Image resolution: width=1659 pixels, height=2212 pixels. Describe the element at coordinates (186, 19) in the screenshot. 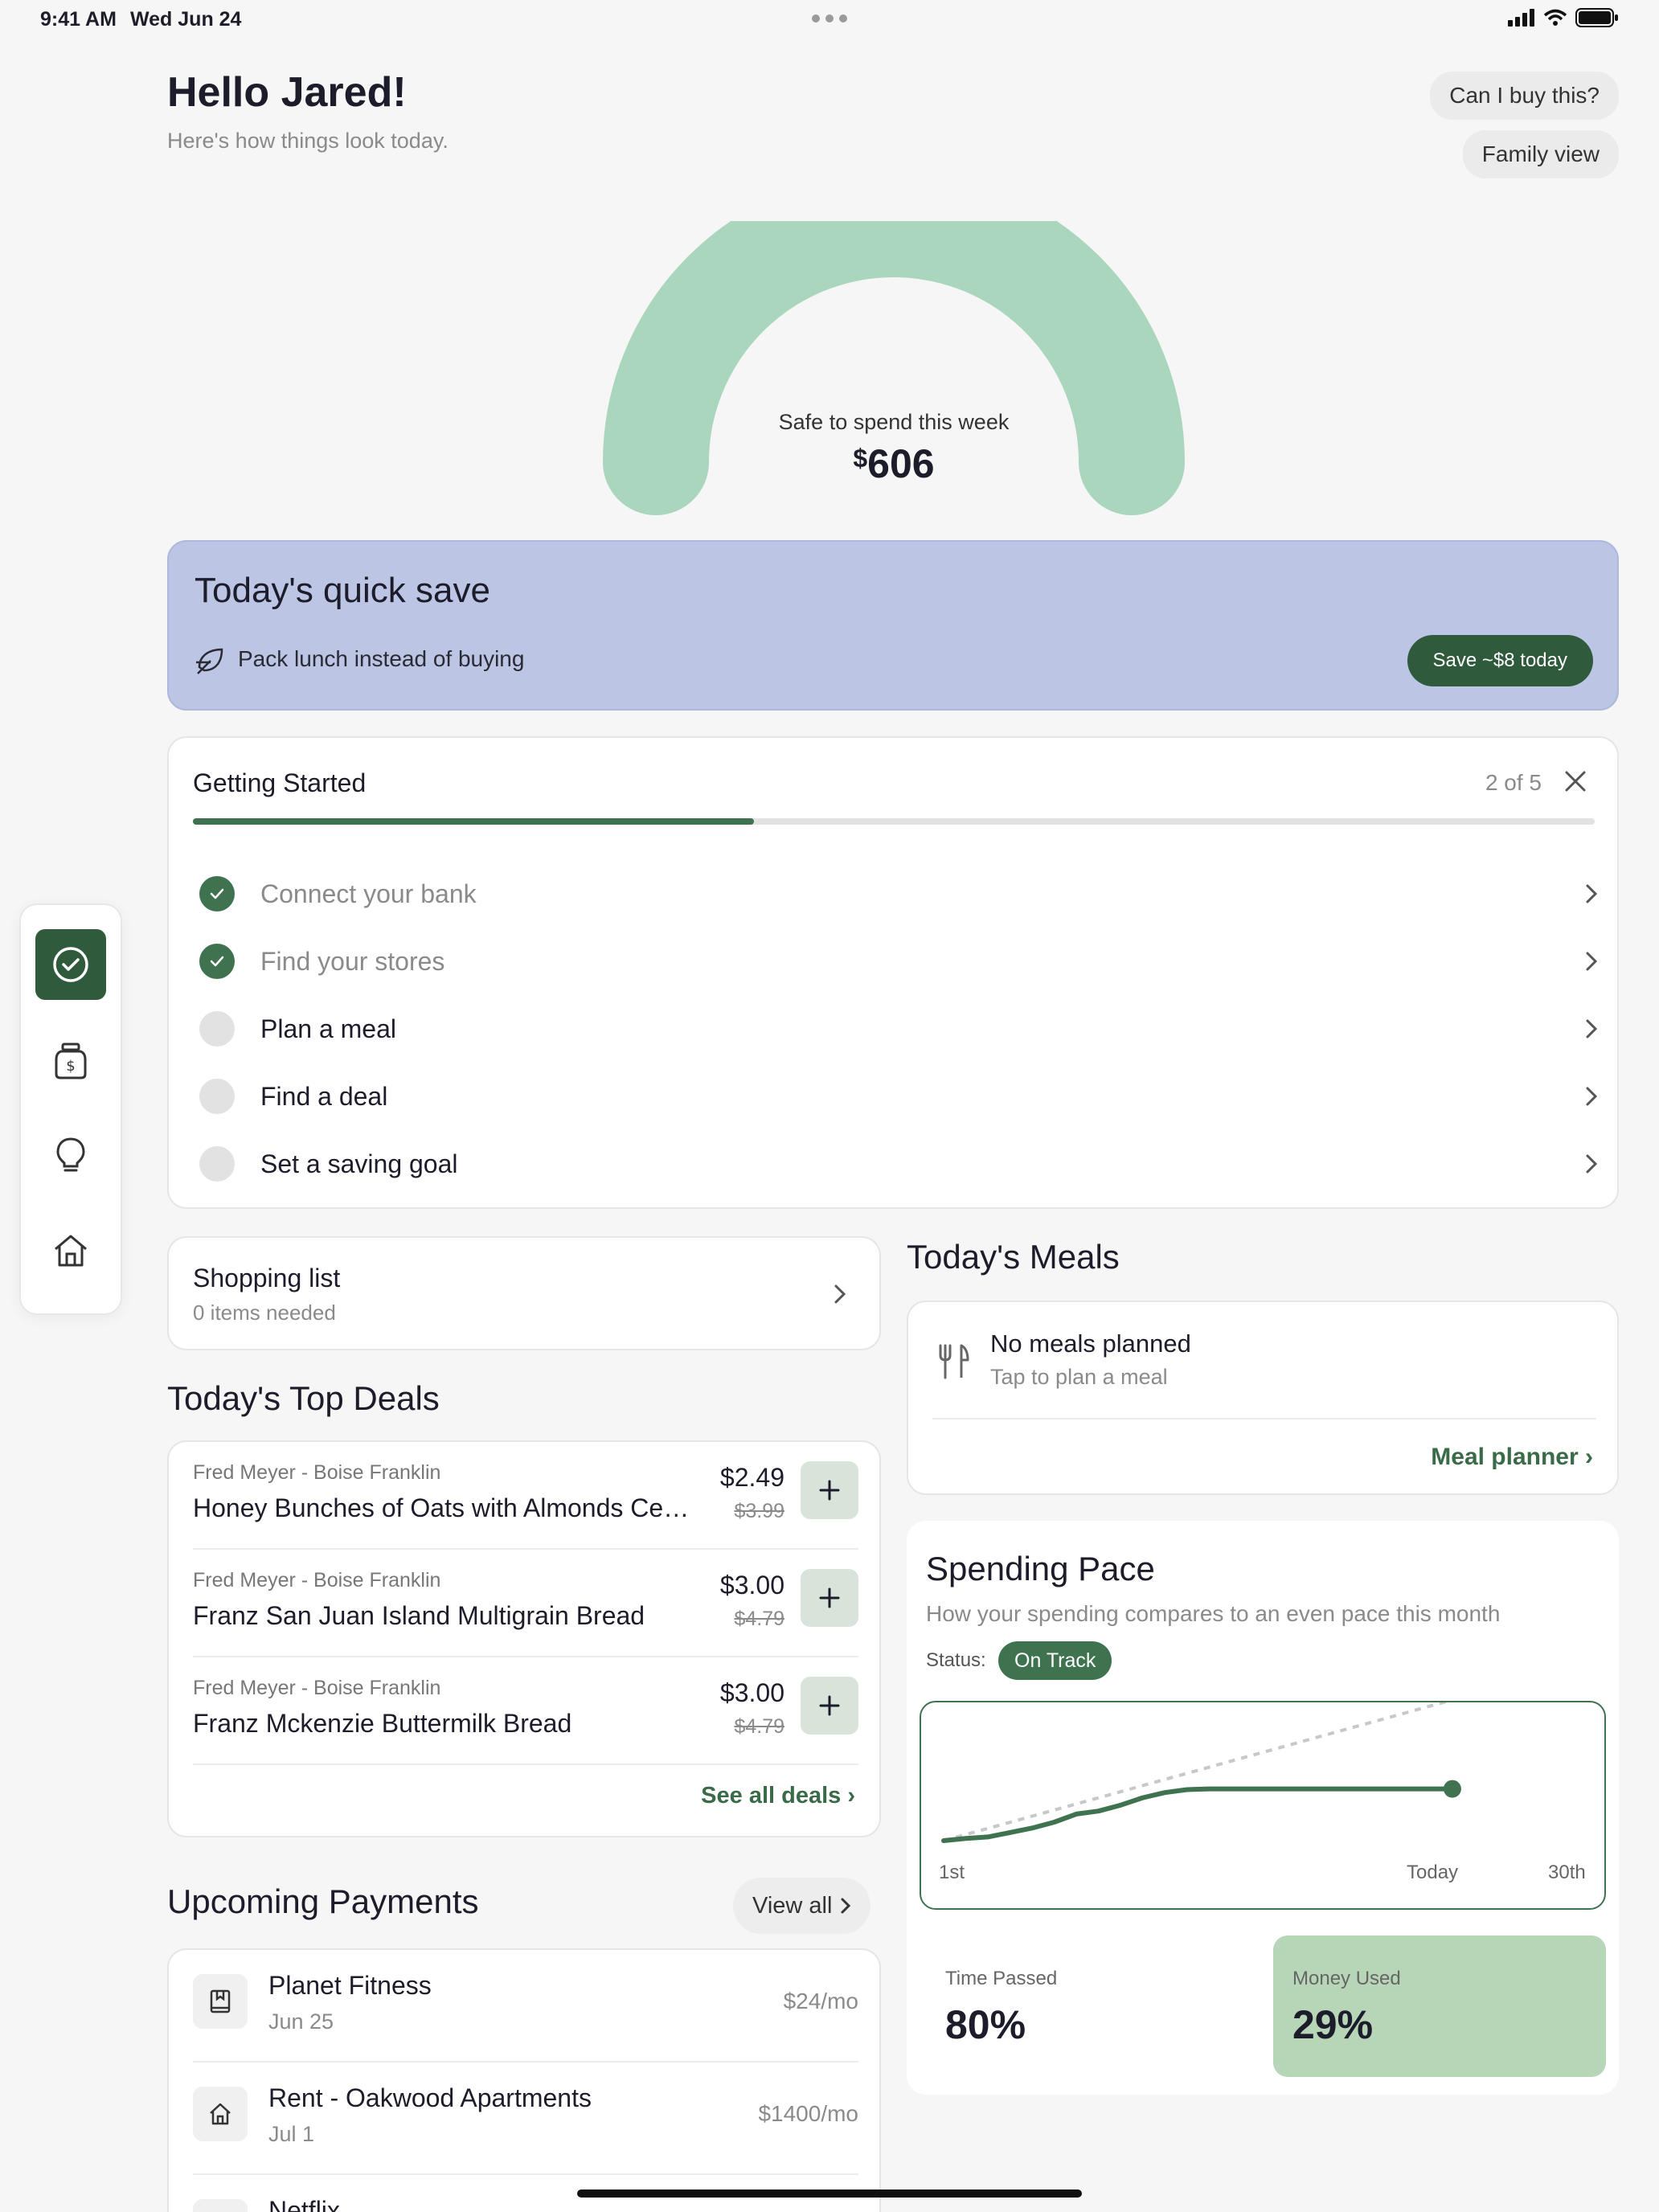

I see `status-date: Wed Jun 24` at that location.